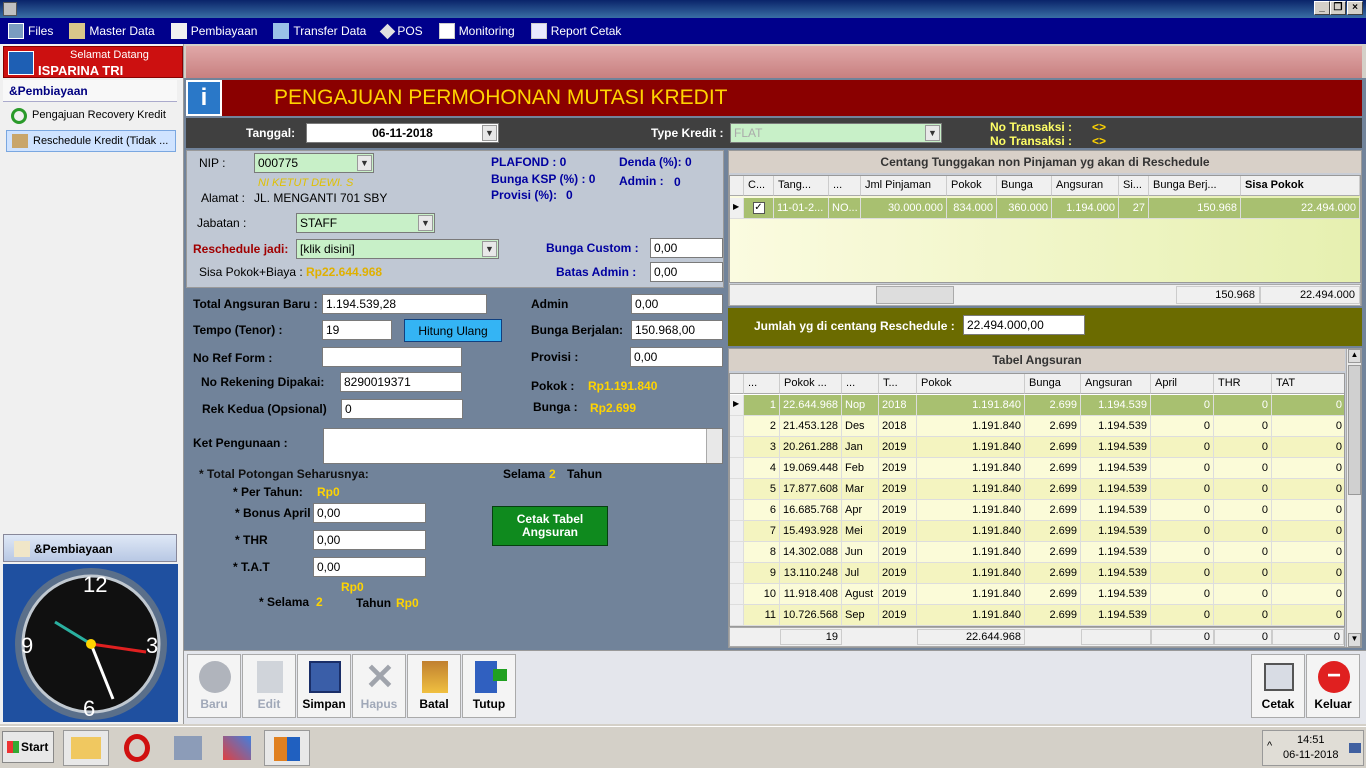 The image size is (1366, 768). Describe the element at coordinates (392, 357) in the screenshot. I see `ref-form-field` at that location.